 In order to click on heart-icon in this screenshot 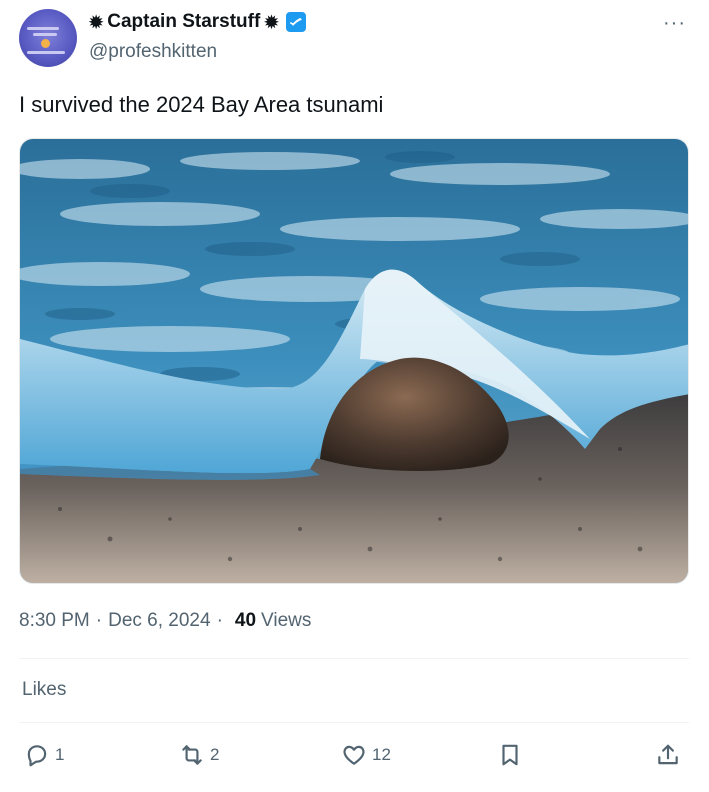, I will do `click(354, 755)`.